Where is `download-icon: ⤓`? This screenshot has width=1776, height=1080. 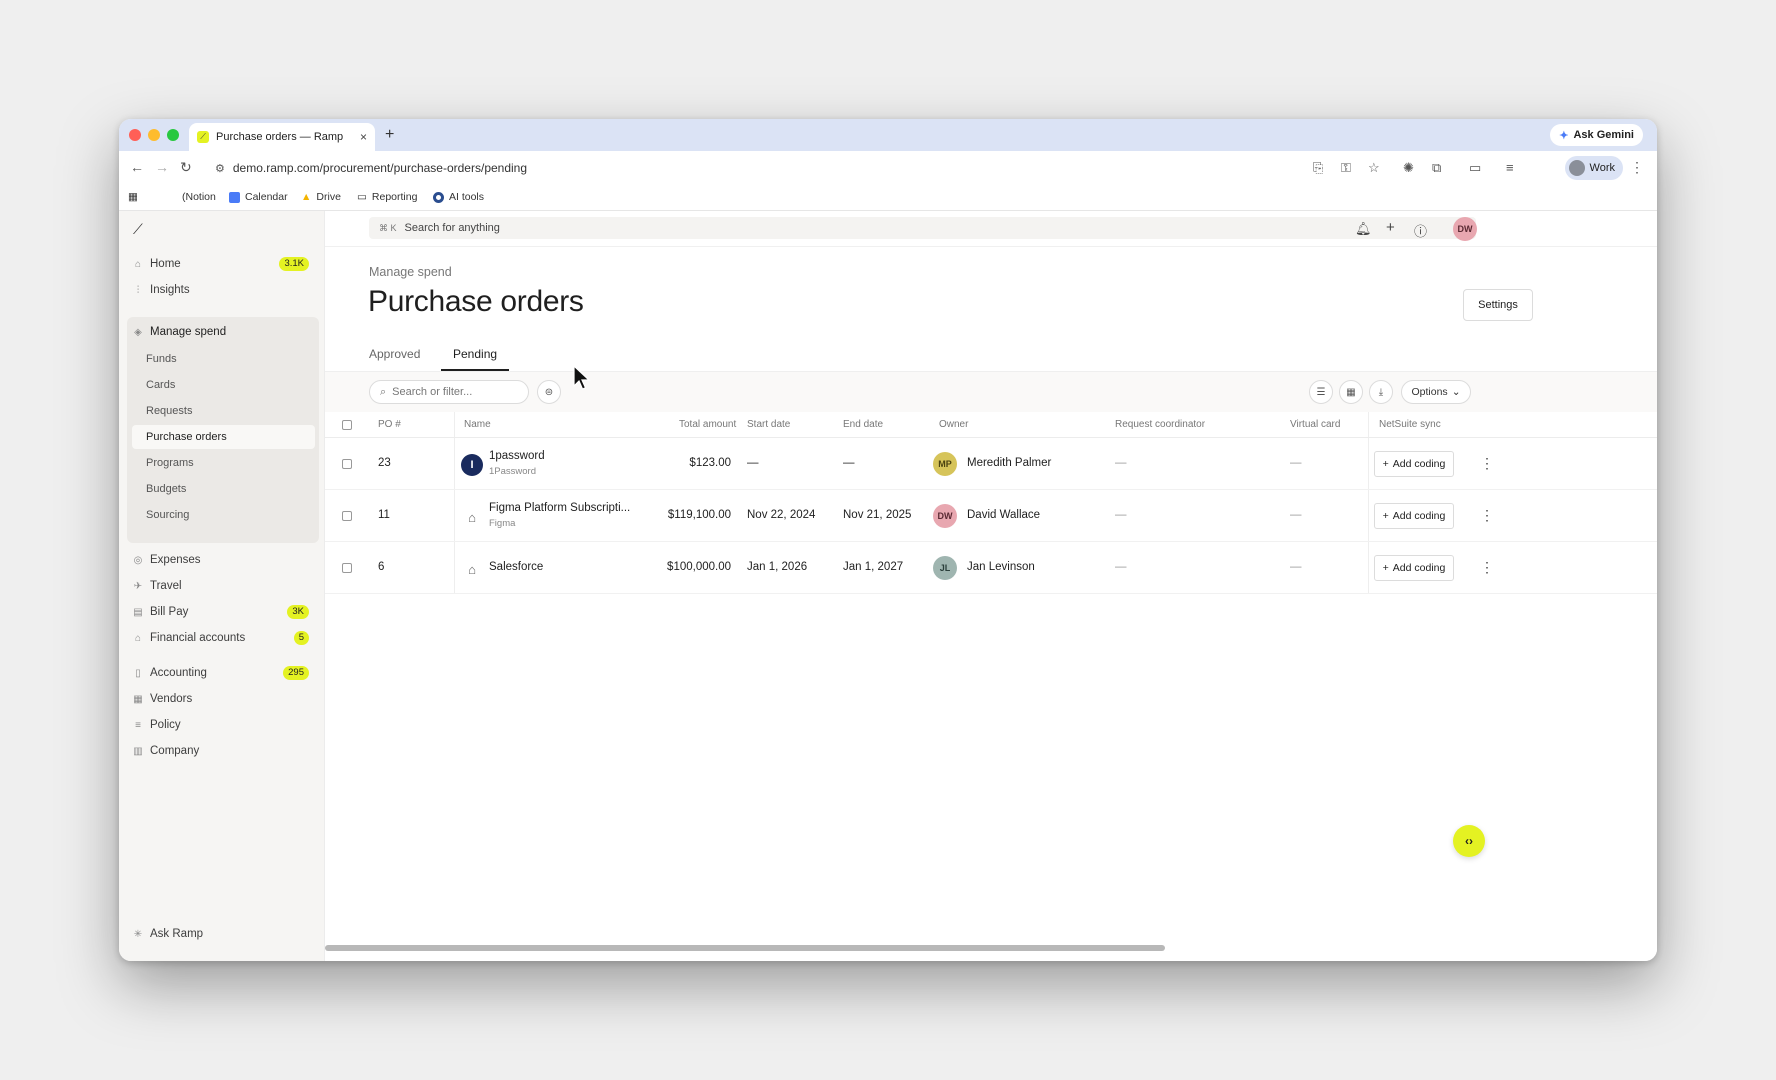 download-icon: ⤓ is located at coordinates (1381, 392).